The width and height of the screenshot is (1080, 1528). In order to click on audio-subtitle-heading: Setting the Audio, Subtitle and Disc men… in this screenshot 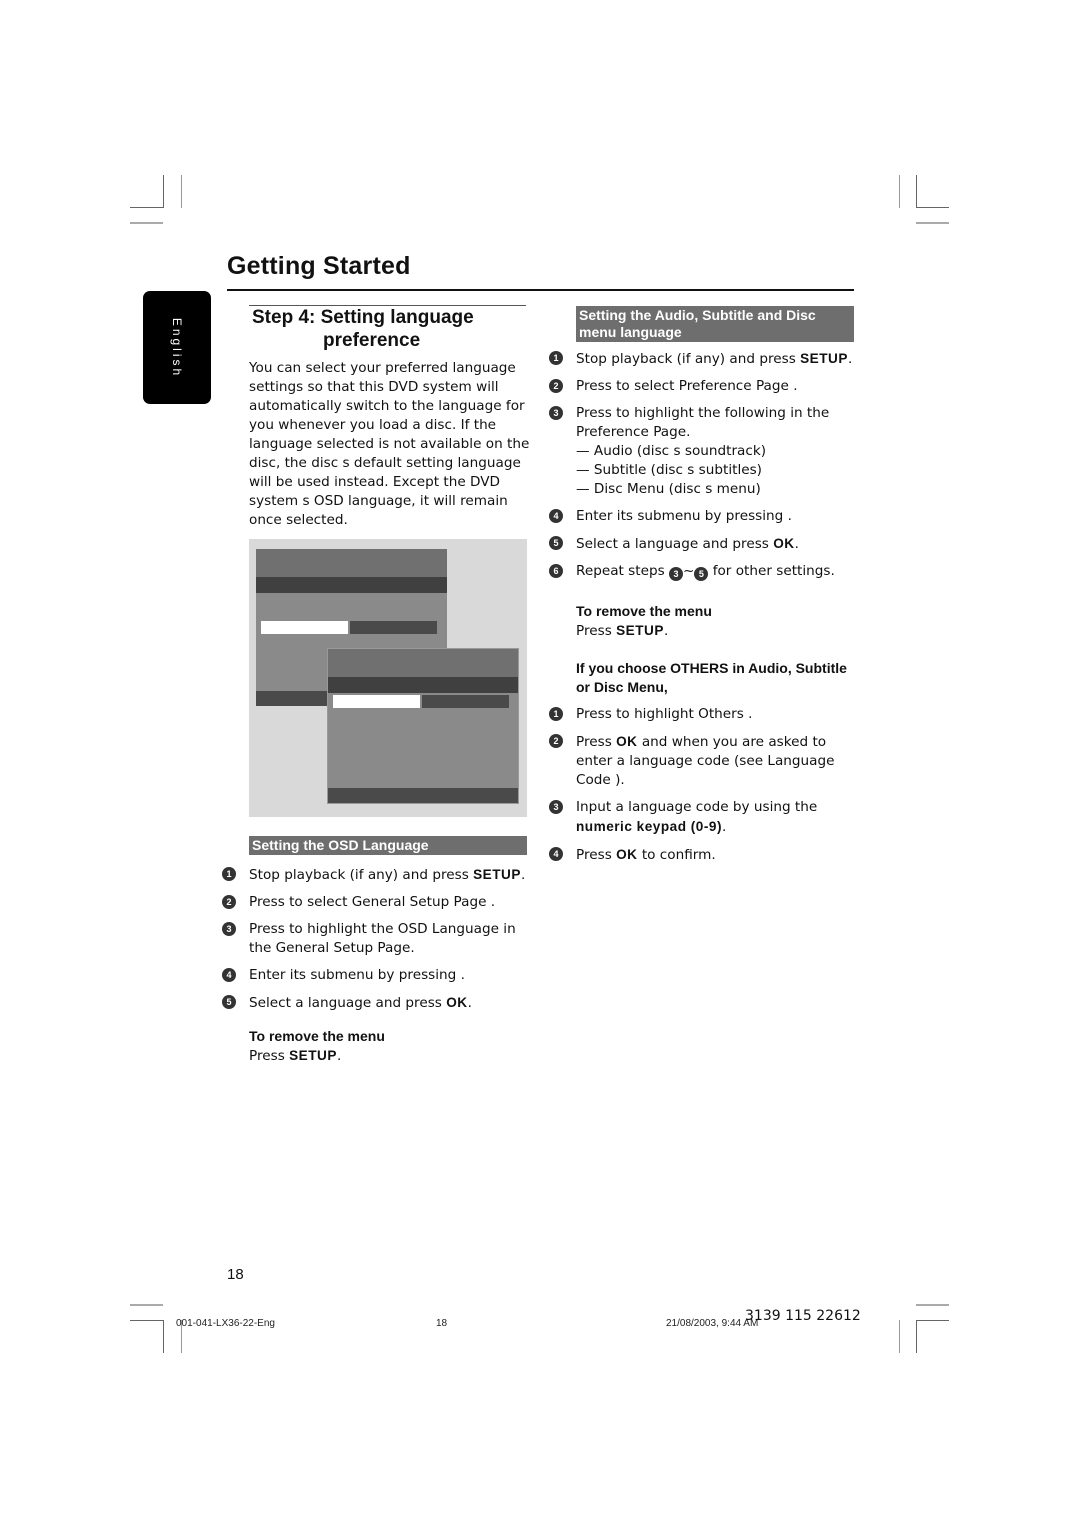, I will do `click(715, 324)`.